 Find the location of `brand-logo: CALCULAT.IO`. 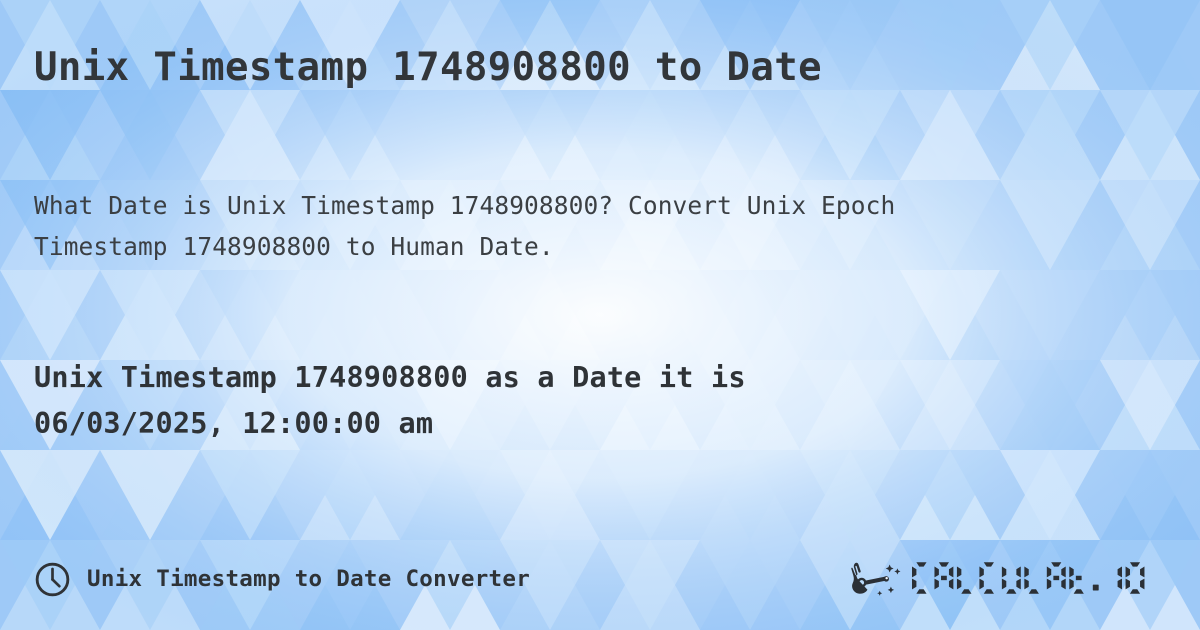

brand-logo: CALCULAT.IO is located at coordinates (998, 579).